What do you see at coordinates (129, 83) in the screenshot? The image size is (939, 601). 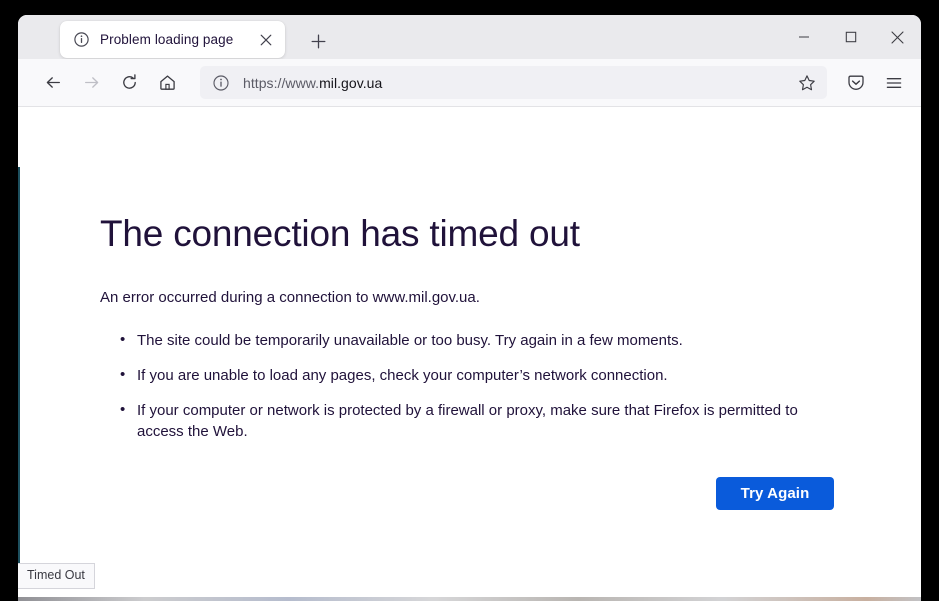 I see `reload-button` at bounding box center [129, 83].